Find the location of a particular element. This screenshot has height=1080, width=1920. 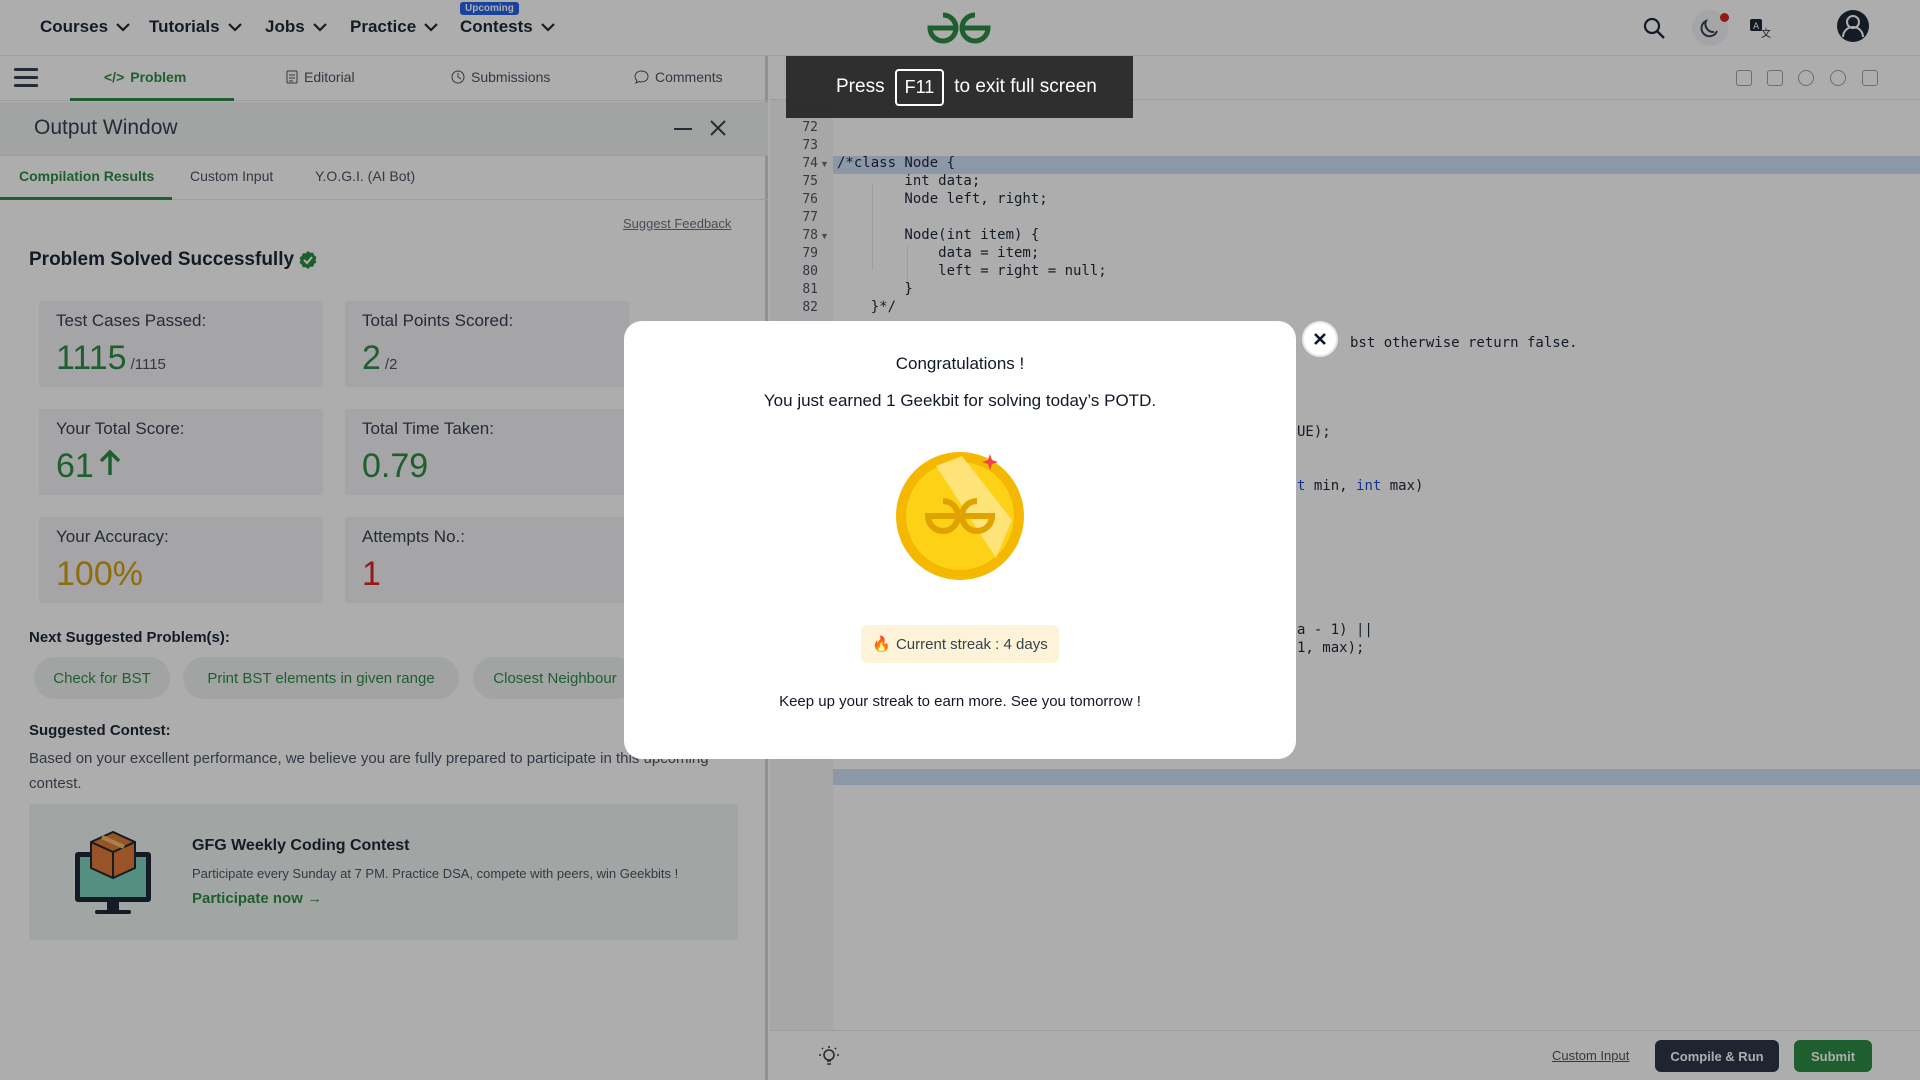

modal-title: Congratulations ! is located at coordinates (960, 363).